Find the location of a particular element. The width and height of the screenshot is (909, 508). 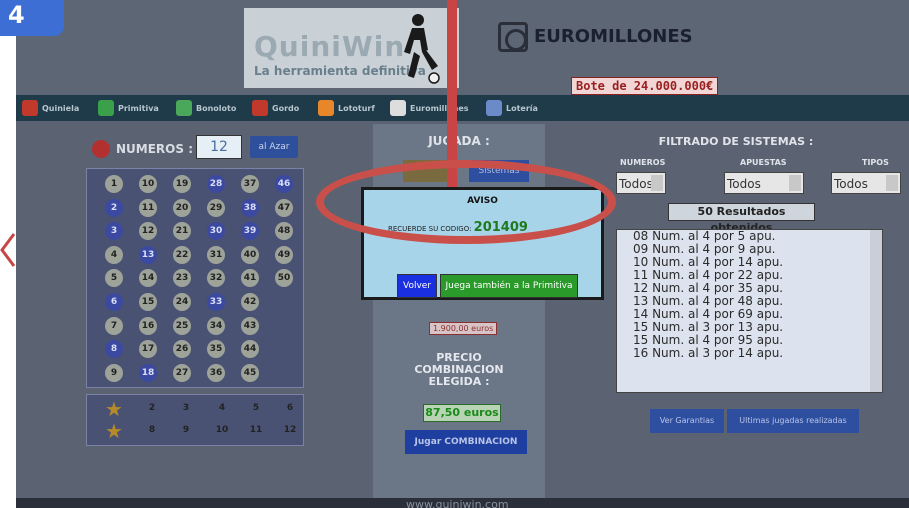

nav-item-loteria: Lotería is located at coordinates (512, 108).